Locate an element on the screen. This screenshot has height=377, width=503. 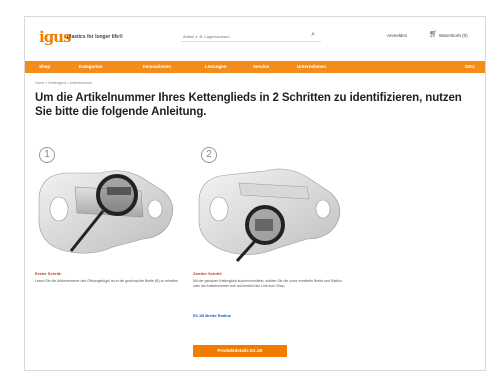
step-1-title: Erster Schritt: is located at coordinates (48, 273).